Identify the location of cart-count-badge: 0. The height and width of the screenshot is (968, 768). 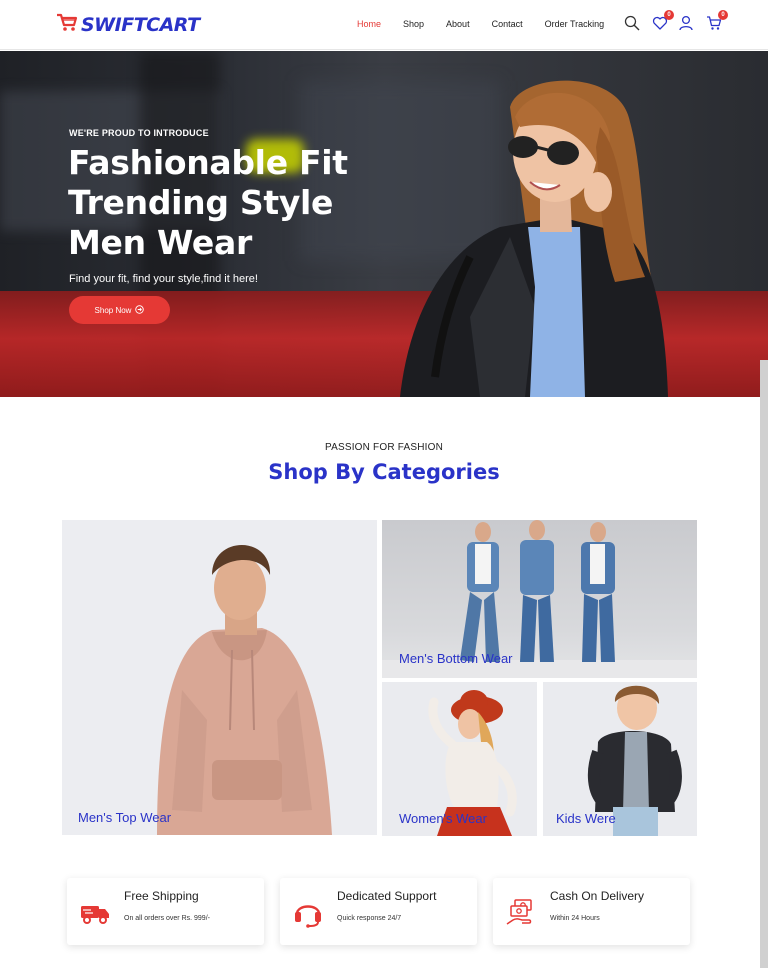
(723, 15).